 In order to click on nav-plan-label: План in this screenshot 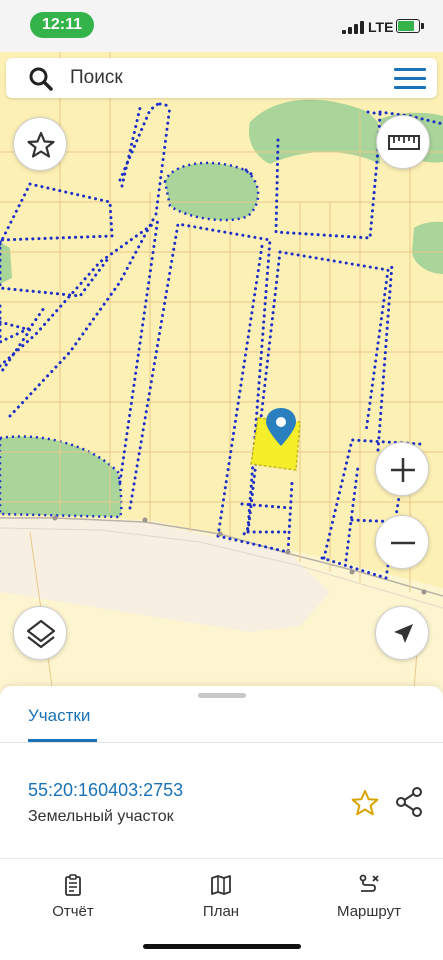, I will do `click(221, 911)`.